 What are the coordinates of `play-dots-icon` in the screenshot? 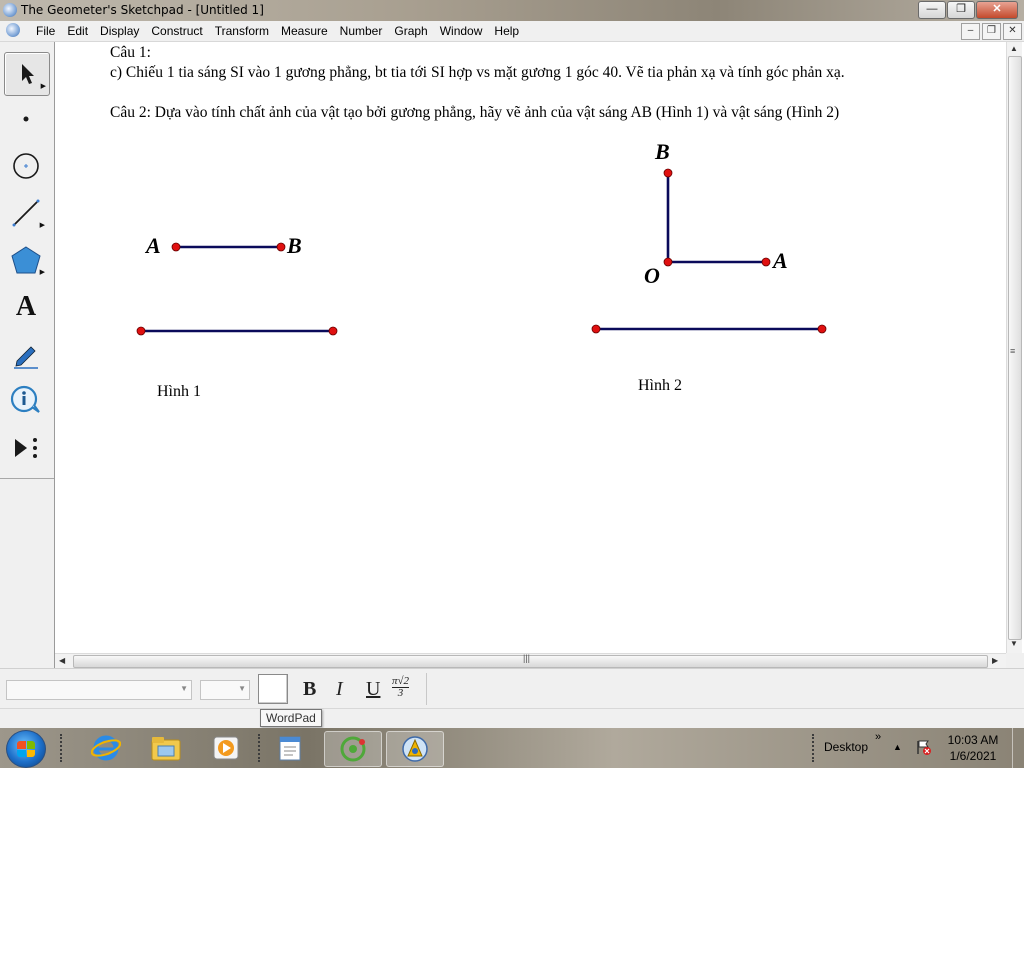 It's located at (26, 448).